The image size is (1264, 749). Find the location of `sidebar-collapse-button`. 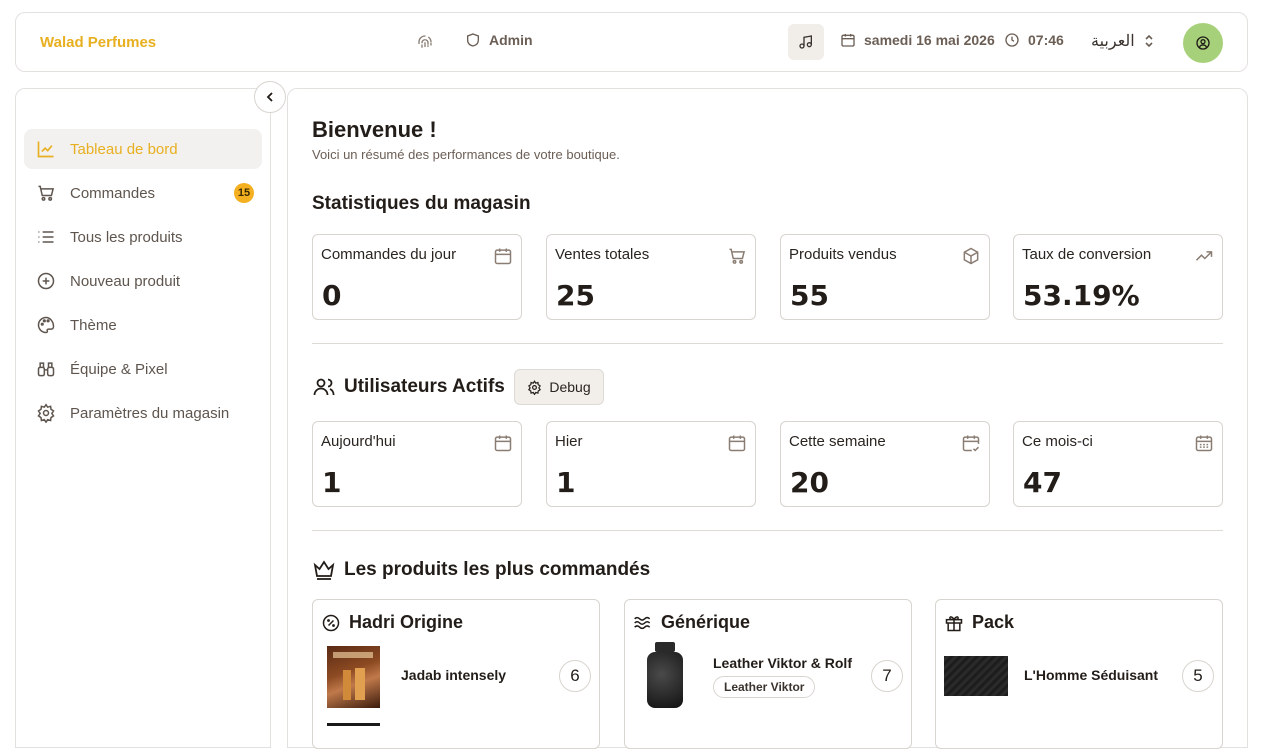

sidebar-collapse-button is located at coordinates (270, 97).